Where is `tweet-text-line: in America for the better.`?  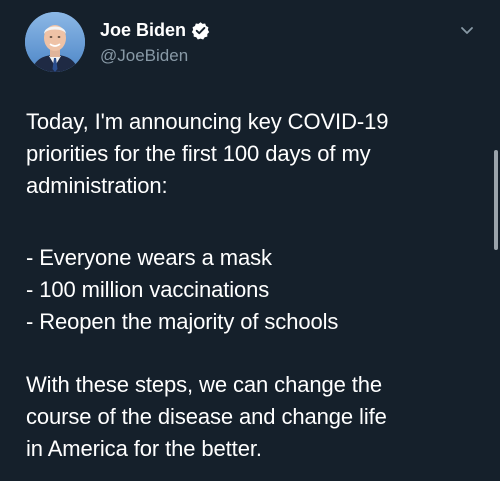 tweet-text-line: in America for the better. is located at coordinates (144, 448).